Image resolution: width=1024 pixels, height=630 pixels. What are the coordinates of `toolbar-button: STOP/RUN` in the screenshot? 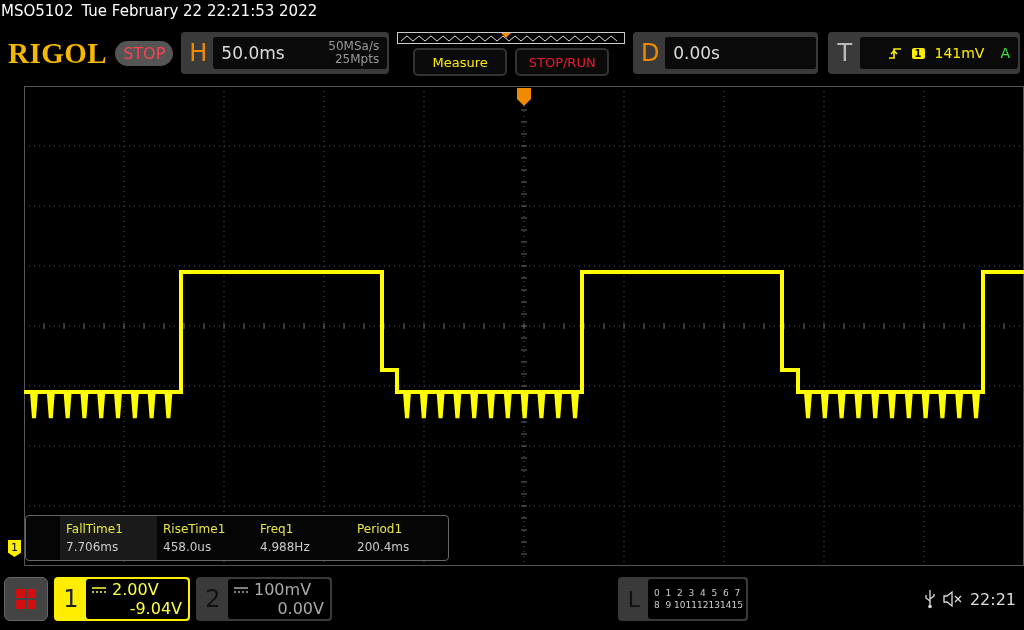 It's located at (562, 62).